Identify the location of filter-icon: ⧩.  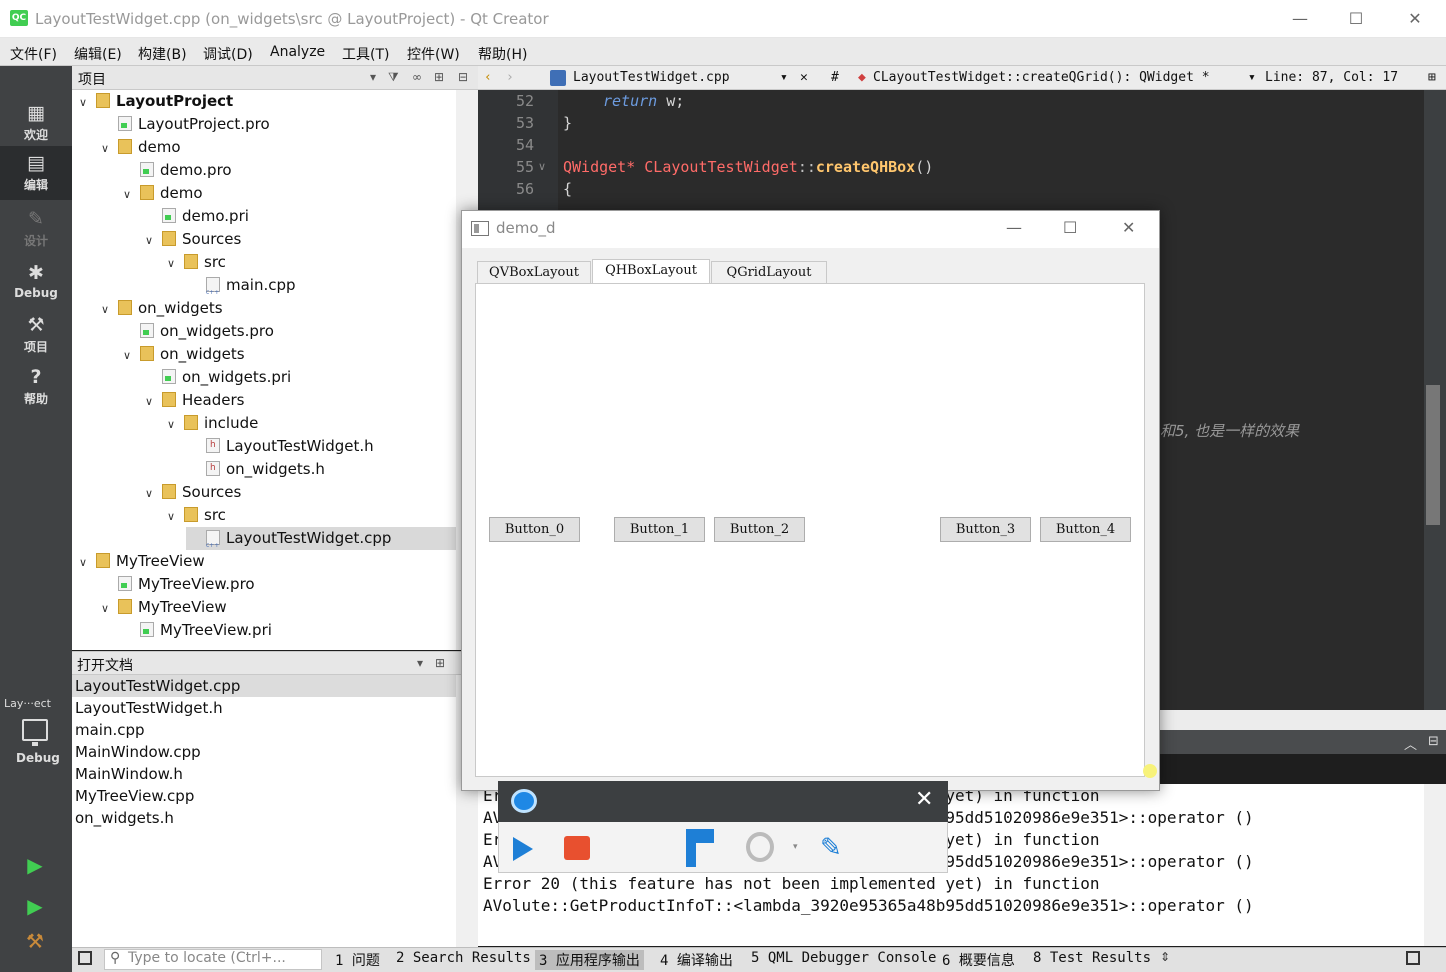
(393, 77).